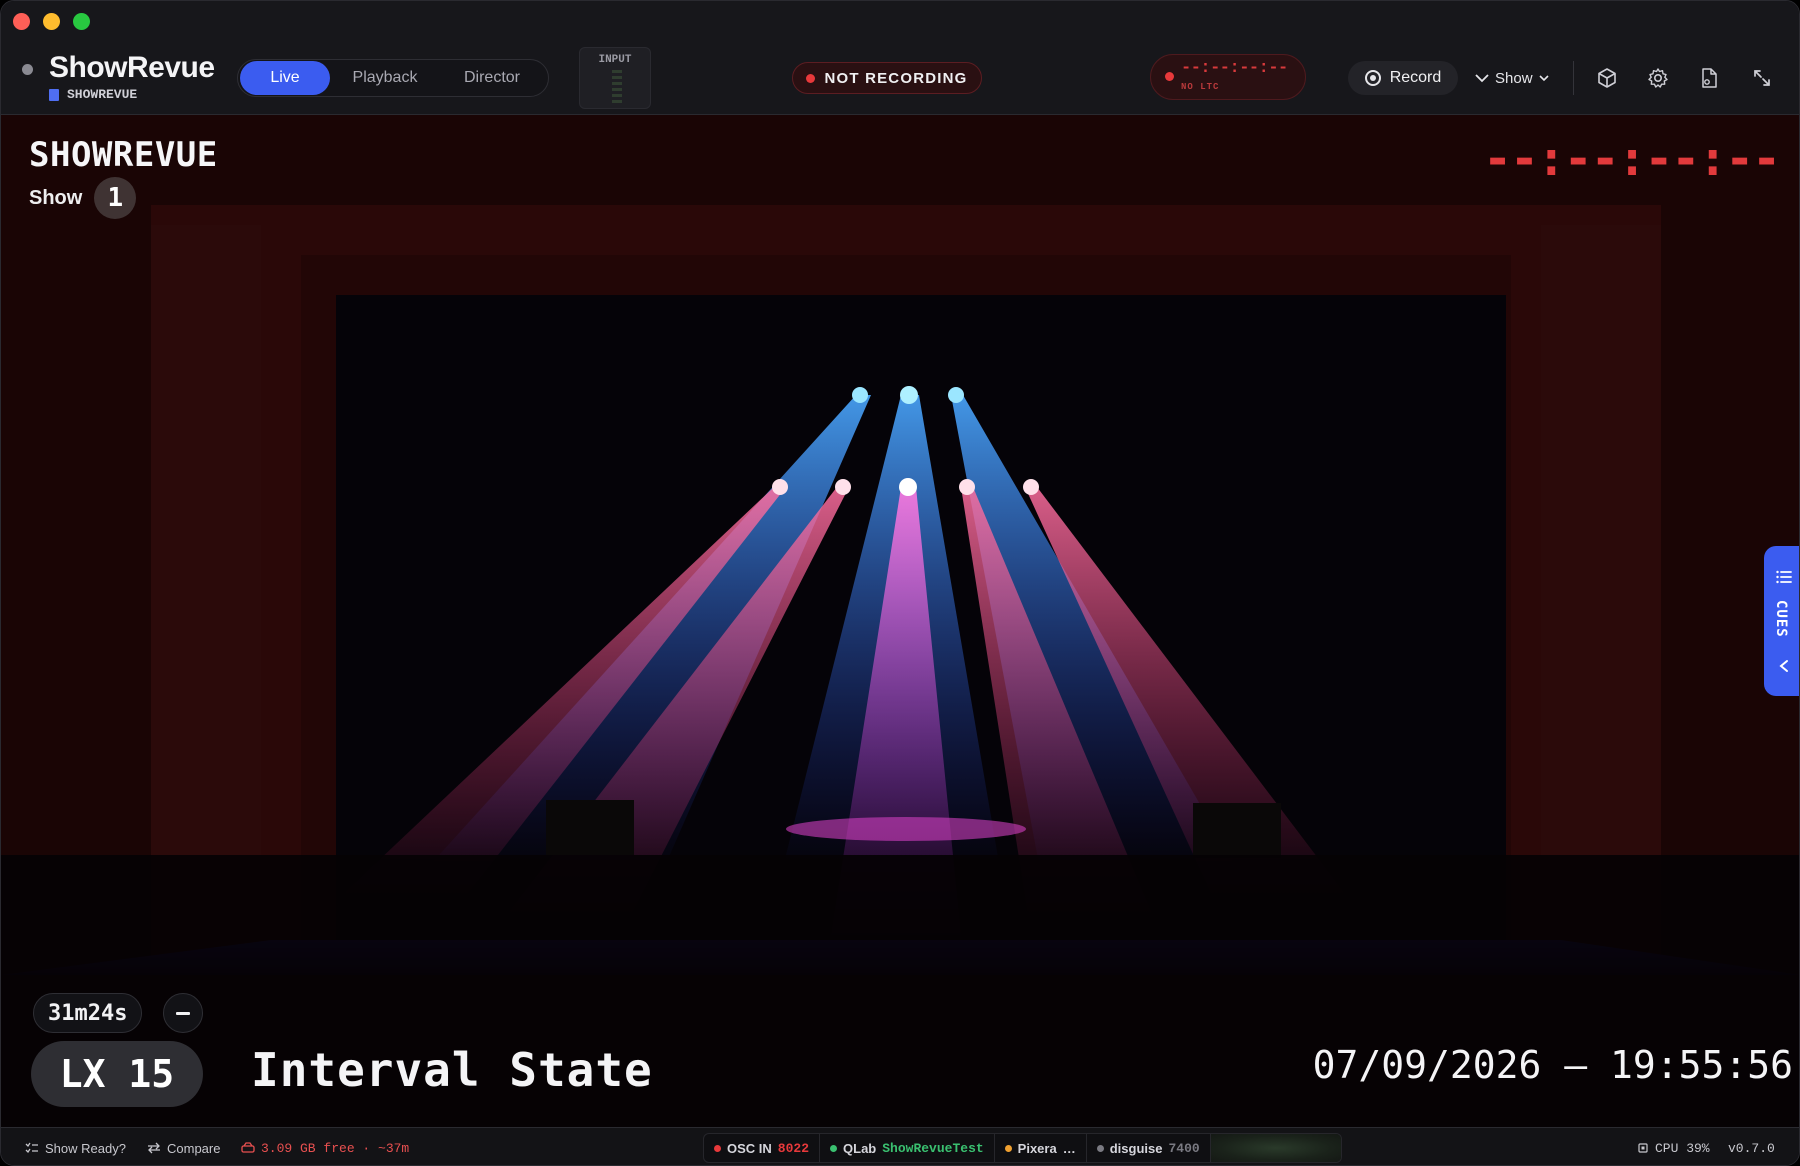 The height and width of the screenshot is (1166, 1800). Describe the element at coordinates (1482, 78) in the screenshot. I see `chevron-down-icon` at that location.